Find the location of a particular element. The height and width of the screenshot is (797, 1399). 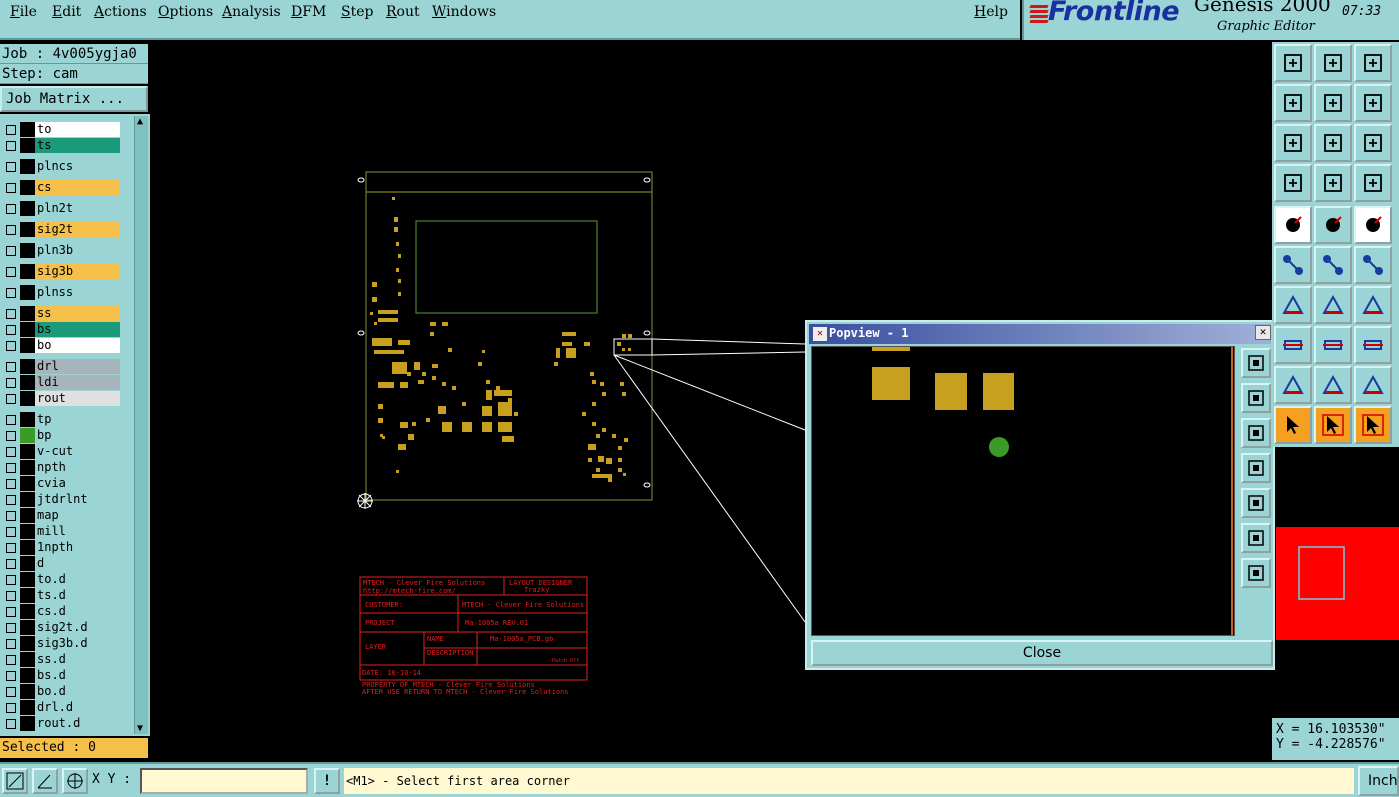

layer-row-1npth: 1npth is located at coordinates (61, 547).